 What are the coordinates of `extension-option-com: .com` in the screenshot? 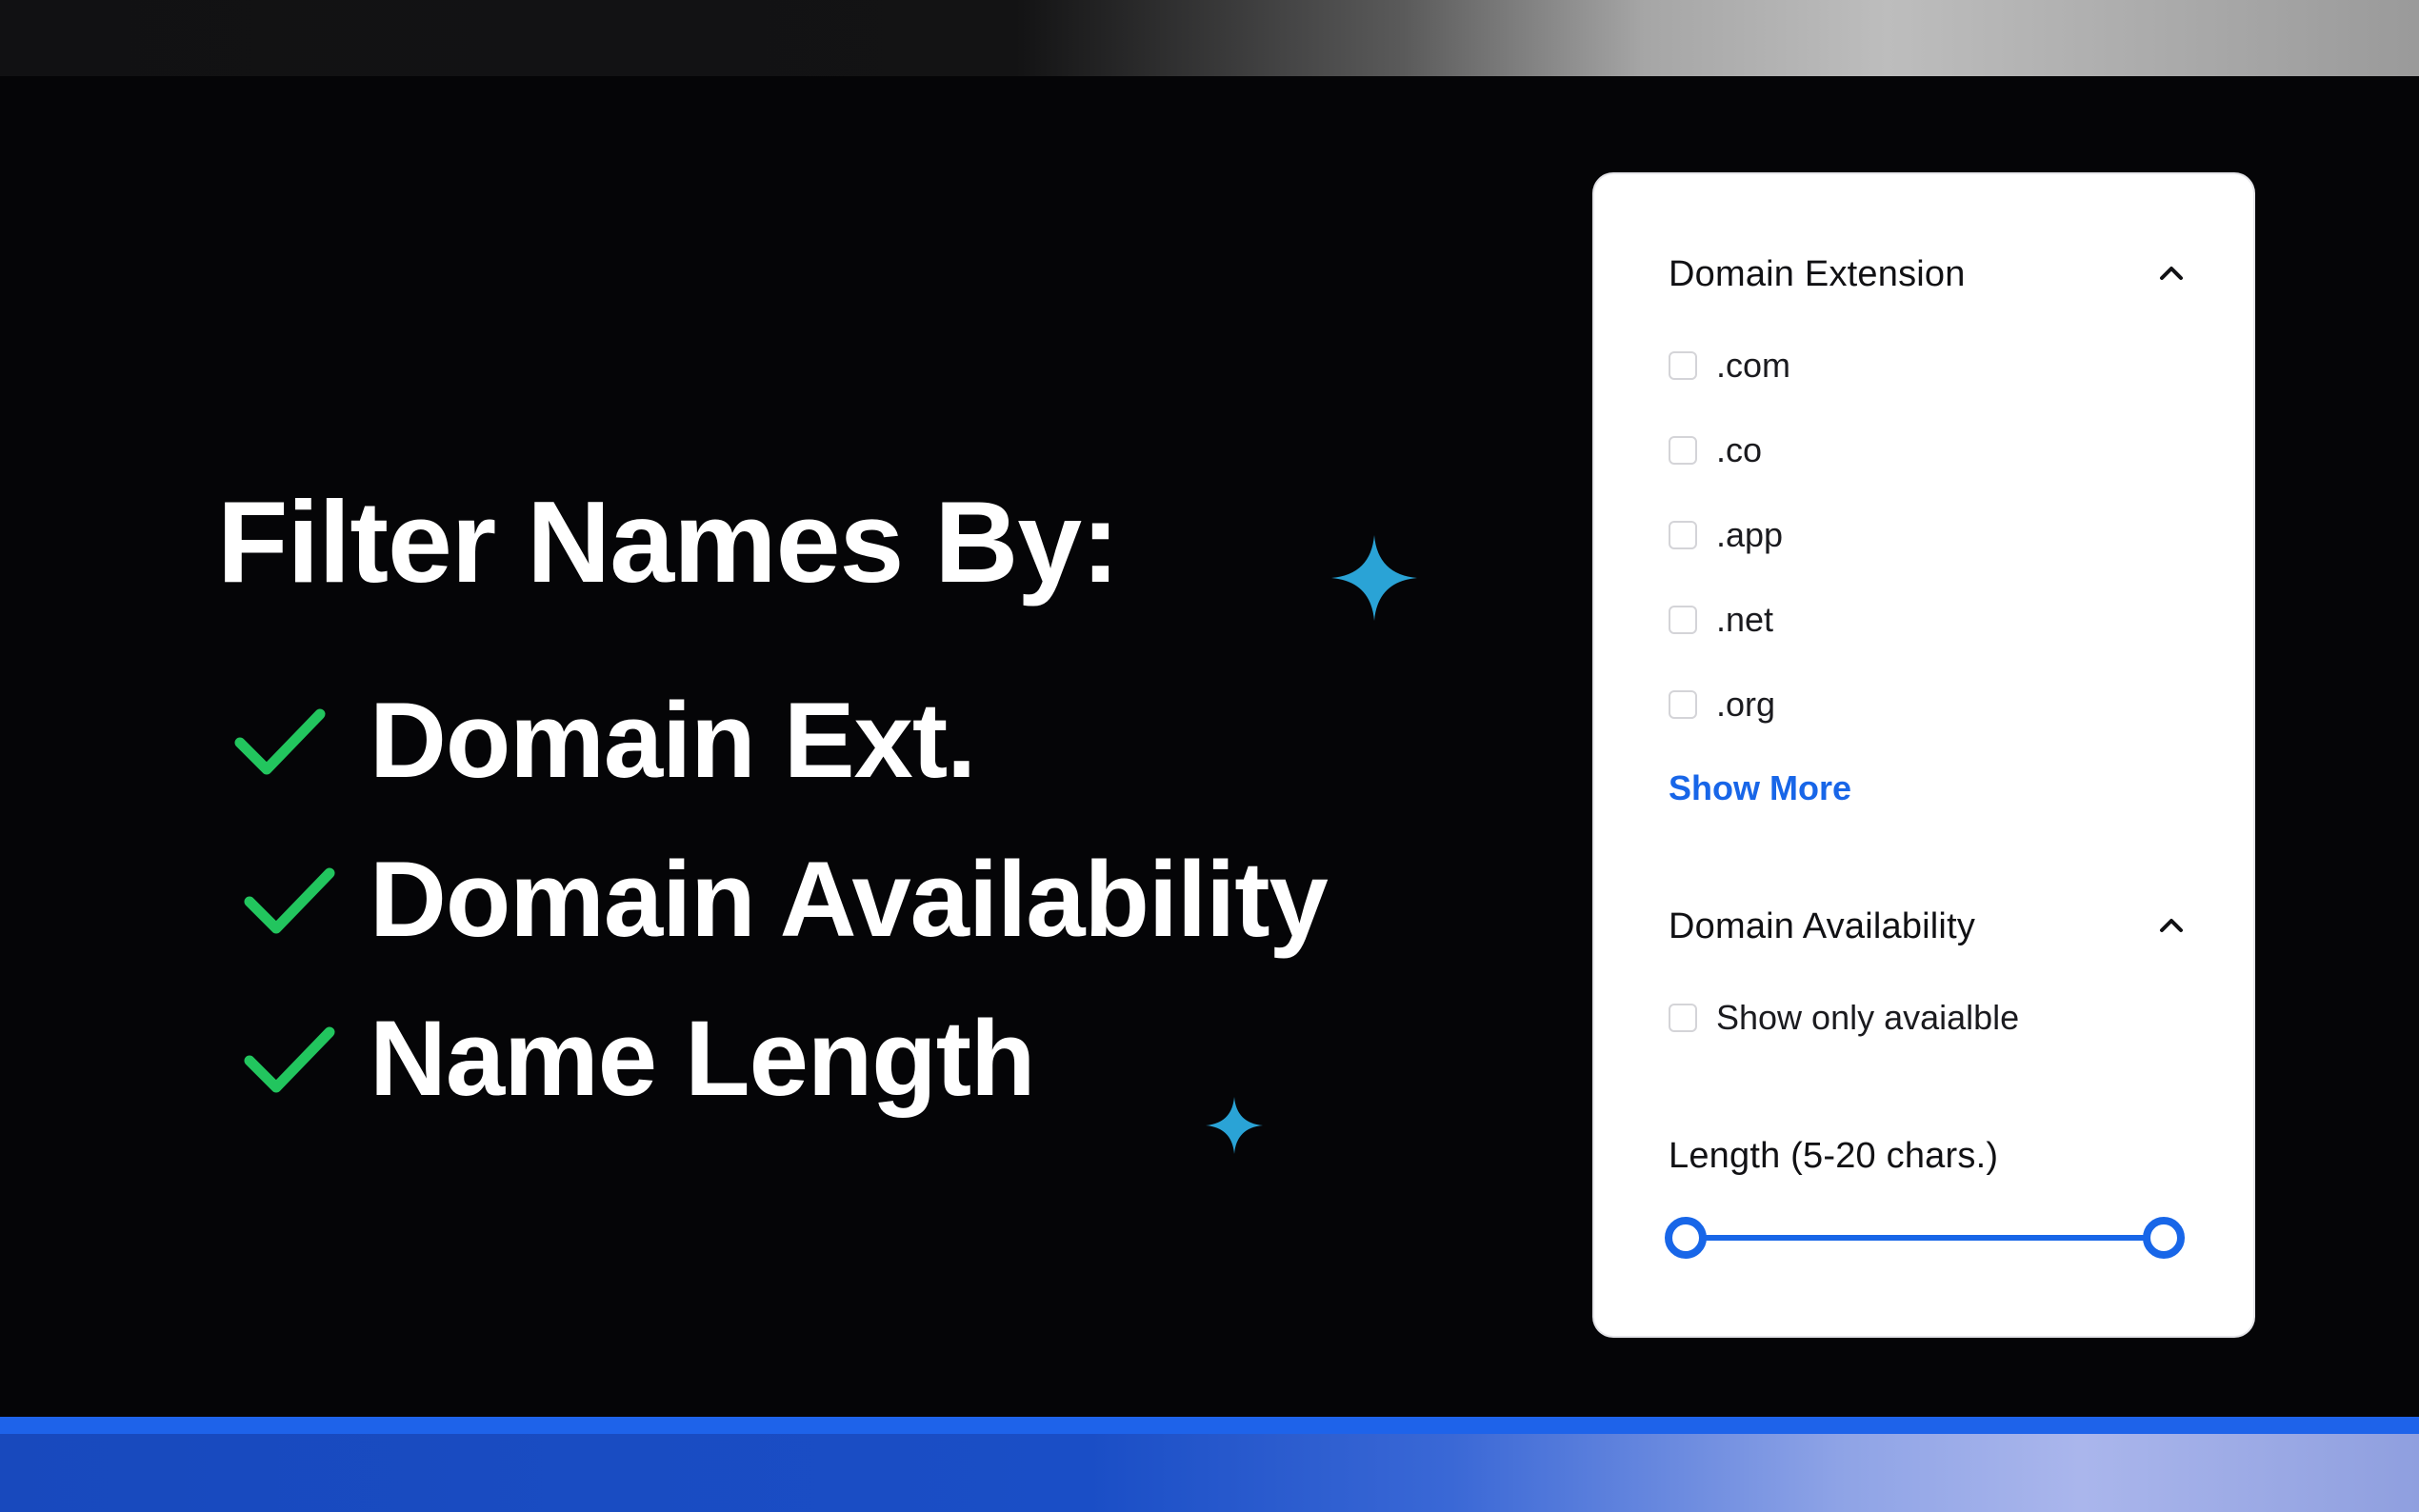 It's located at (1729, 365).